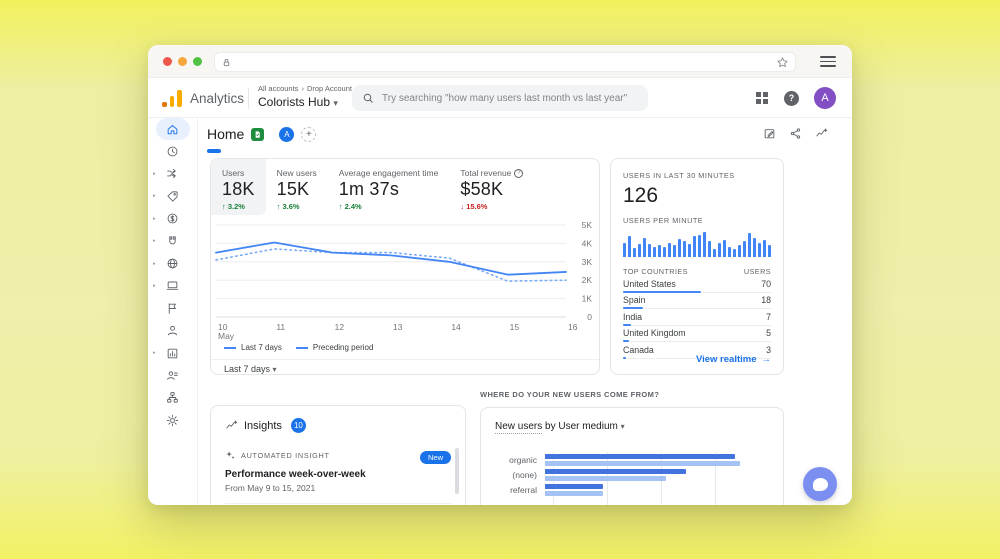  I want to click on share-button, so click(795, 136).